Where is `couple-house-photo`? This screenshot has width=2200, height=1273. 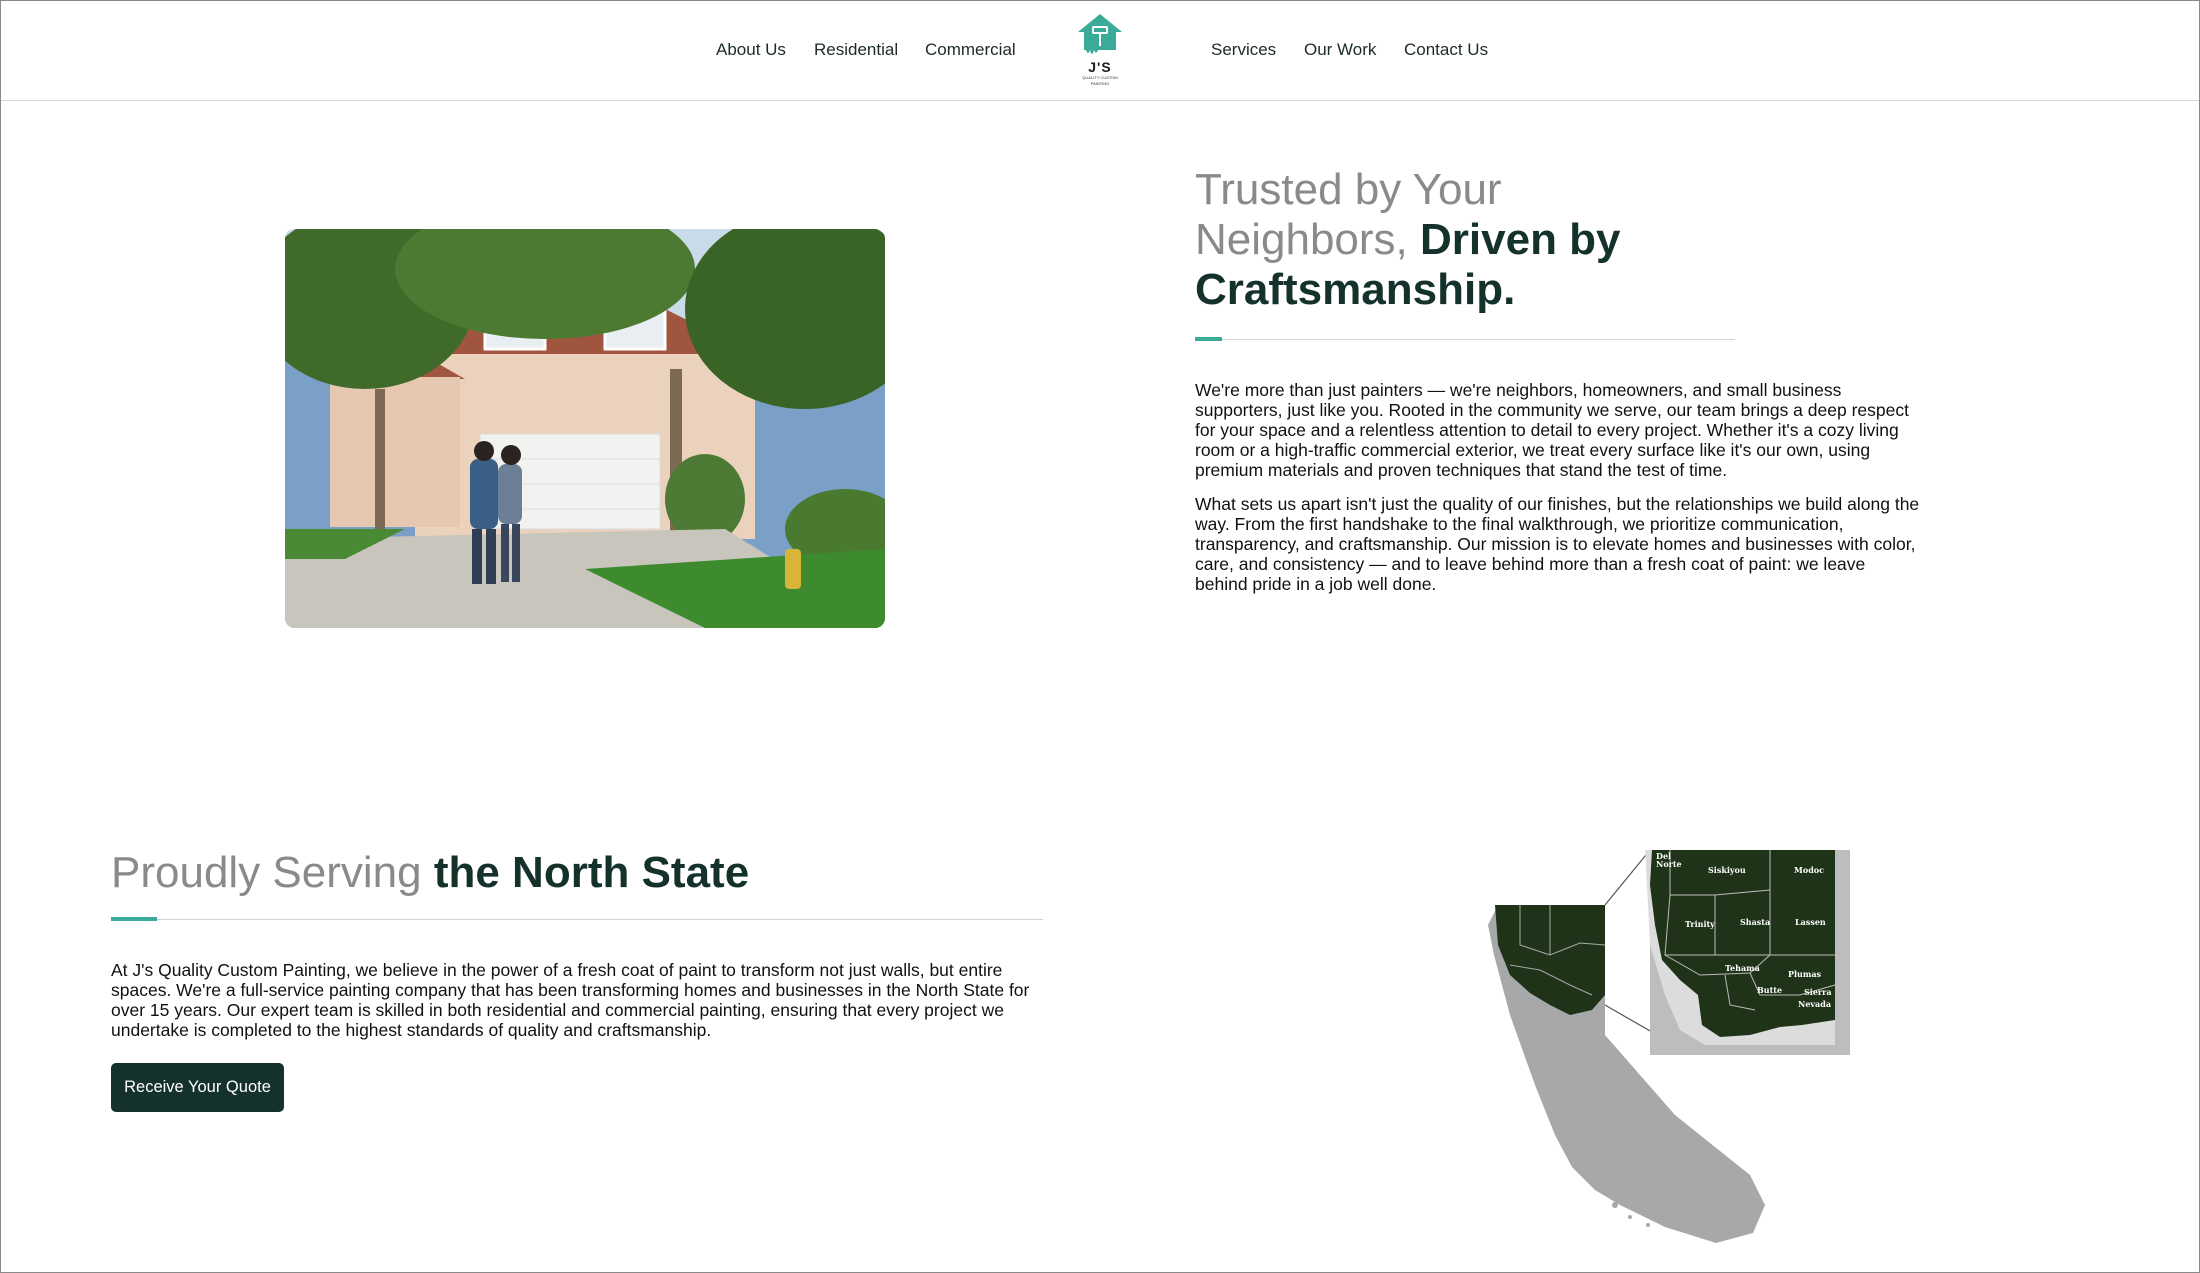
couple-house-photo is located at coordinates (585, 428).